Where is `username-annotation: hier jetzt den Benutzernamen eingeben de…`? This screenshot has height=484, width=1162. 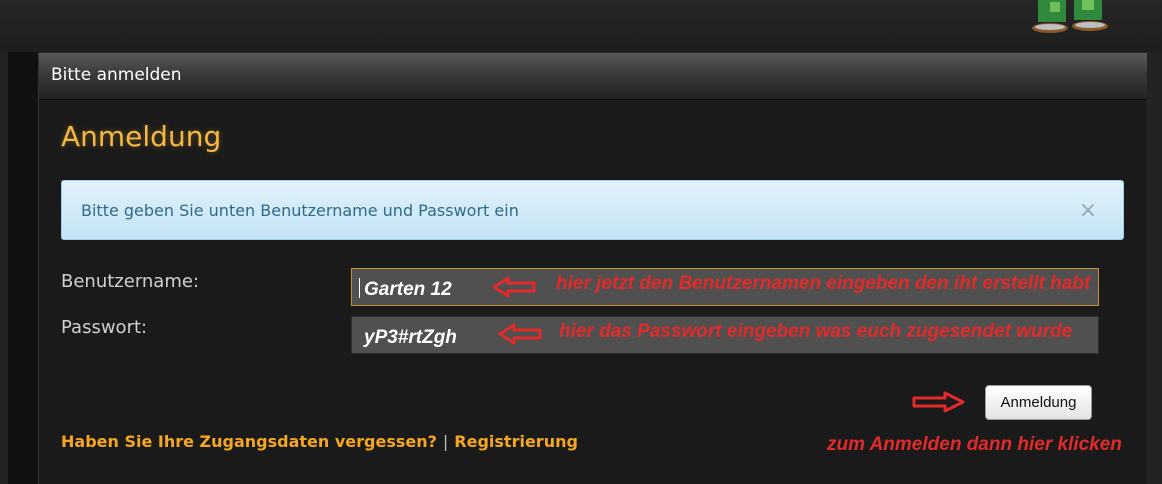 username-annotation: hier jetzt den Benutzernamen eingeben de… is located at coordinates (823, 283).